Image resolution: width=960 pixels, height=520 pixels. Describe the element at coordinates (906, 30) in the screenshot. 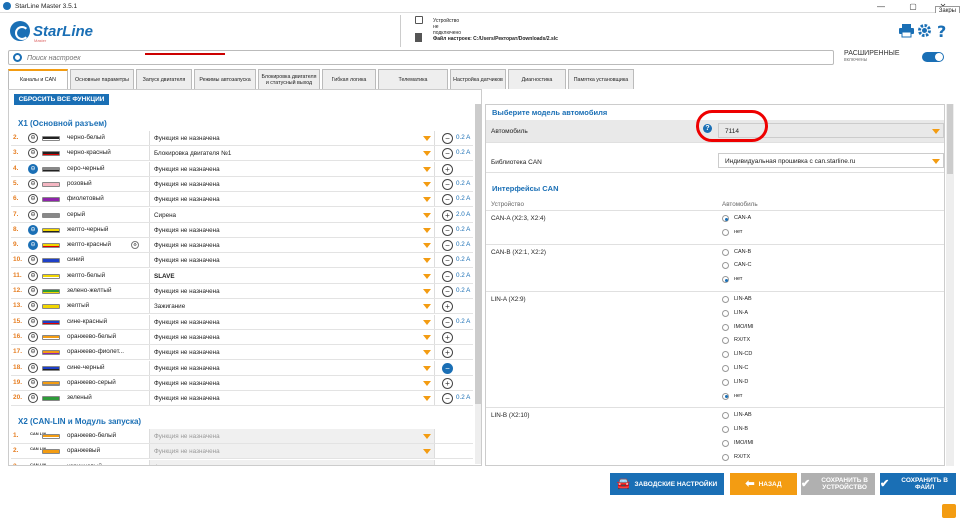

I see `printer-icon` at that location.